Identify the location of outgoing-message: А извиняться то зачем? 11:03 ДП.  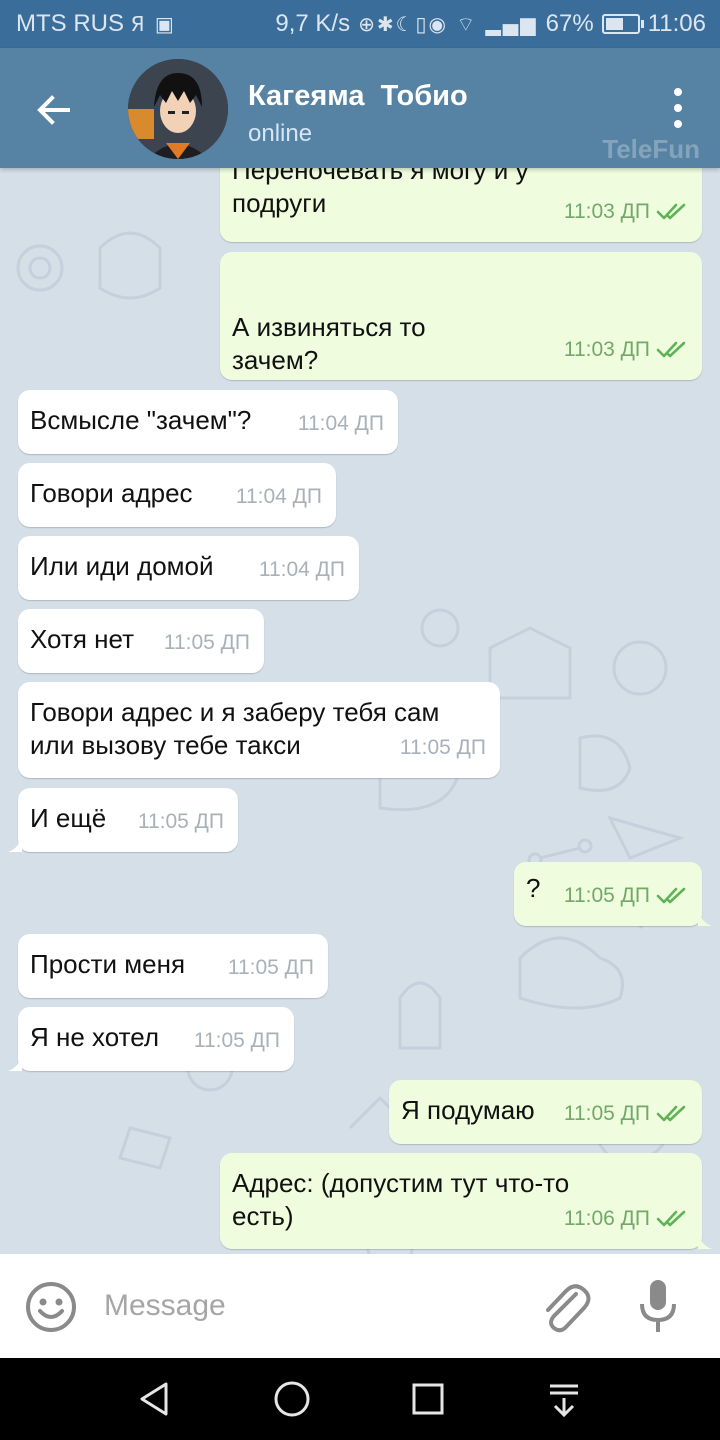
(461, 316).